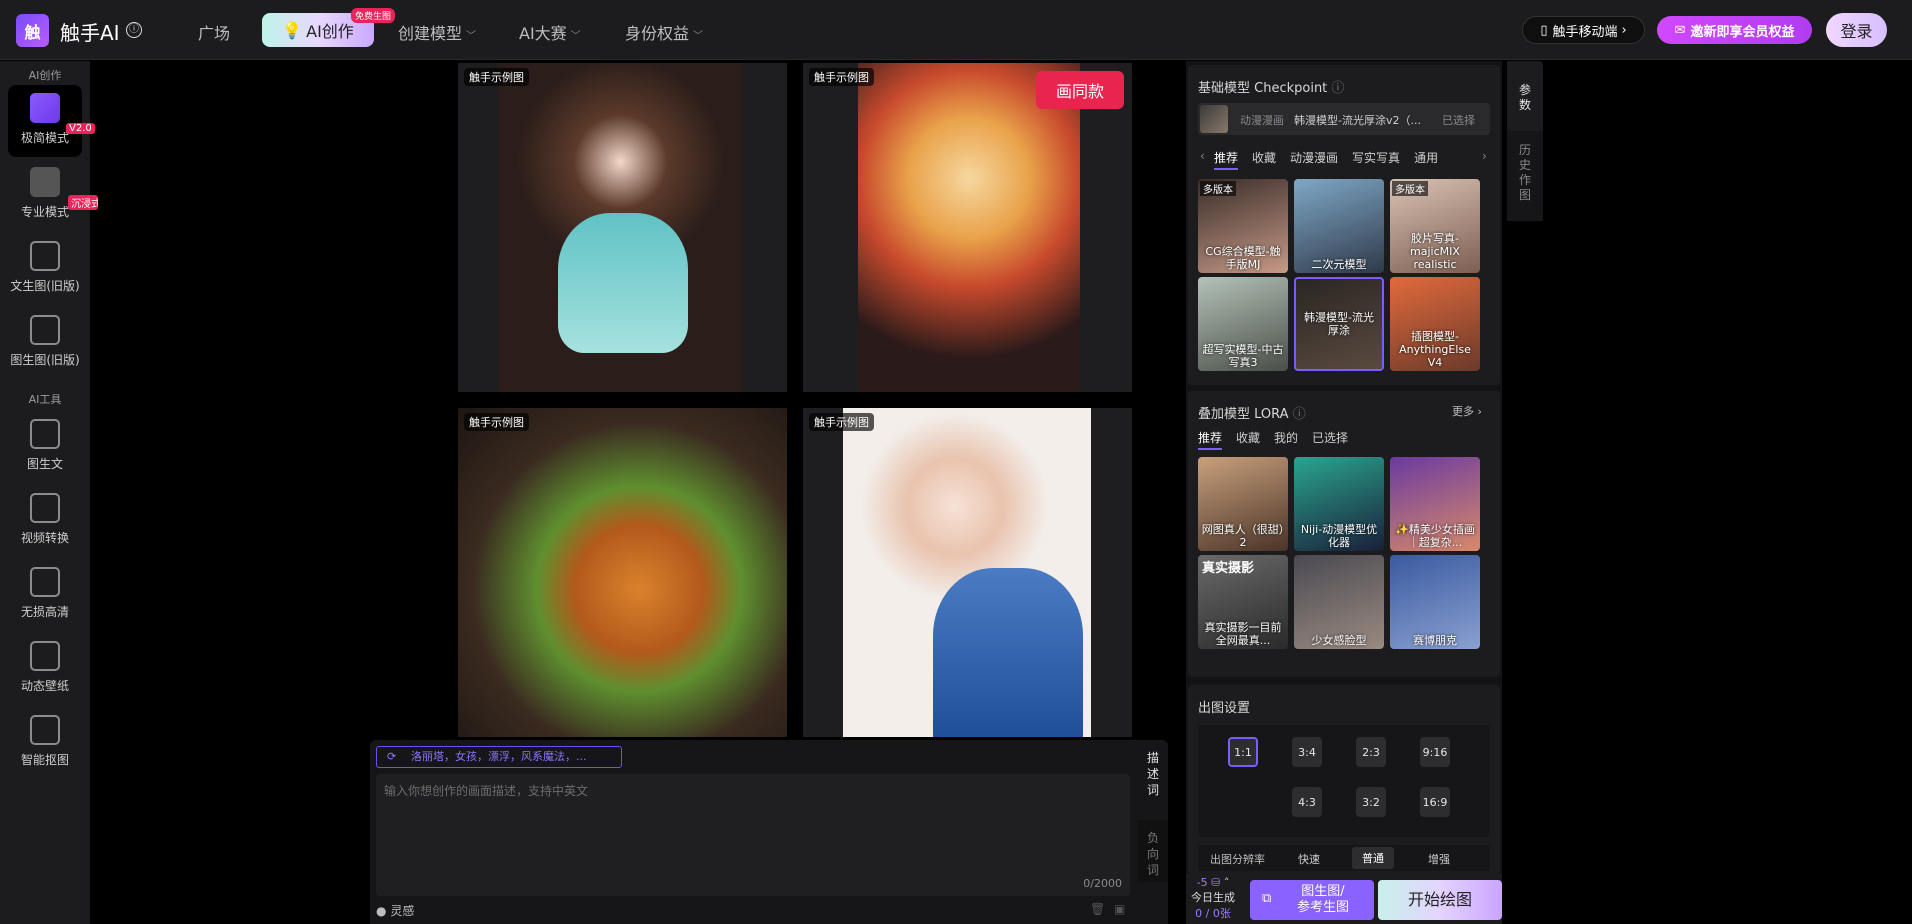 The image size is (1912, 924). I want to click on sidebar-item-label: 视频转换, so click(44, 538).